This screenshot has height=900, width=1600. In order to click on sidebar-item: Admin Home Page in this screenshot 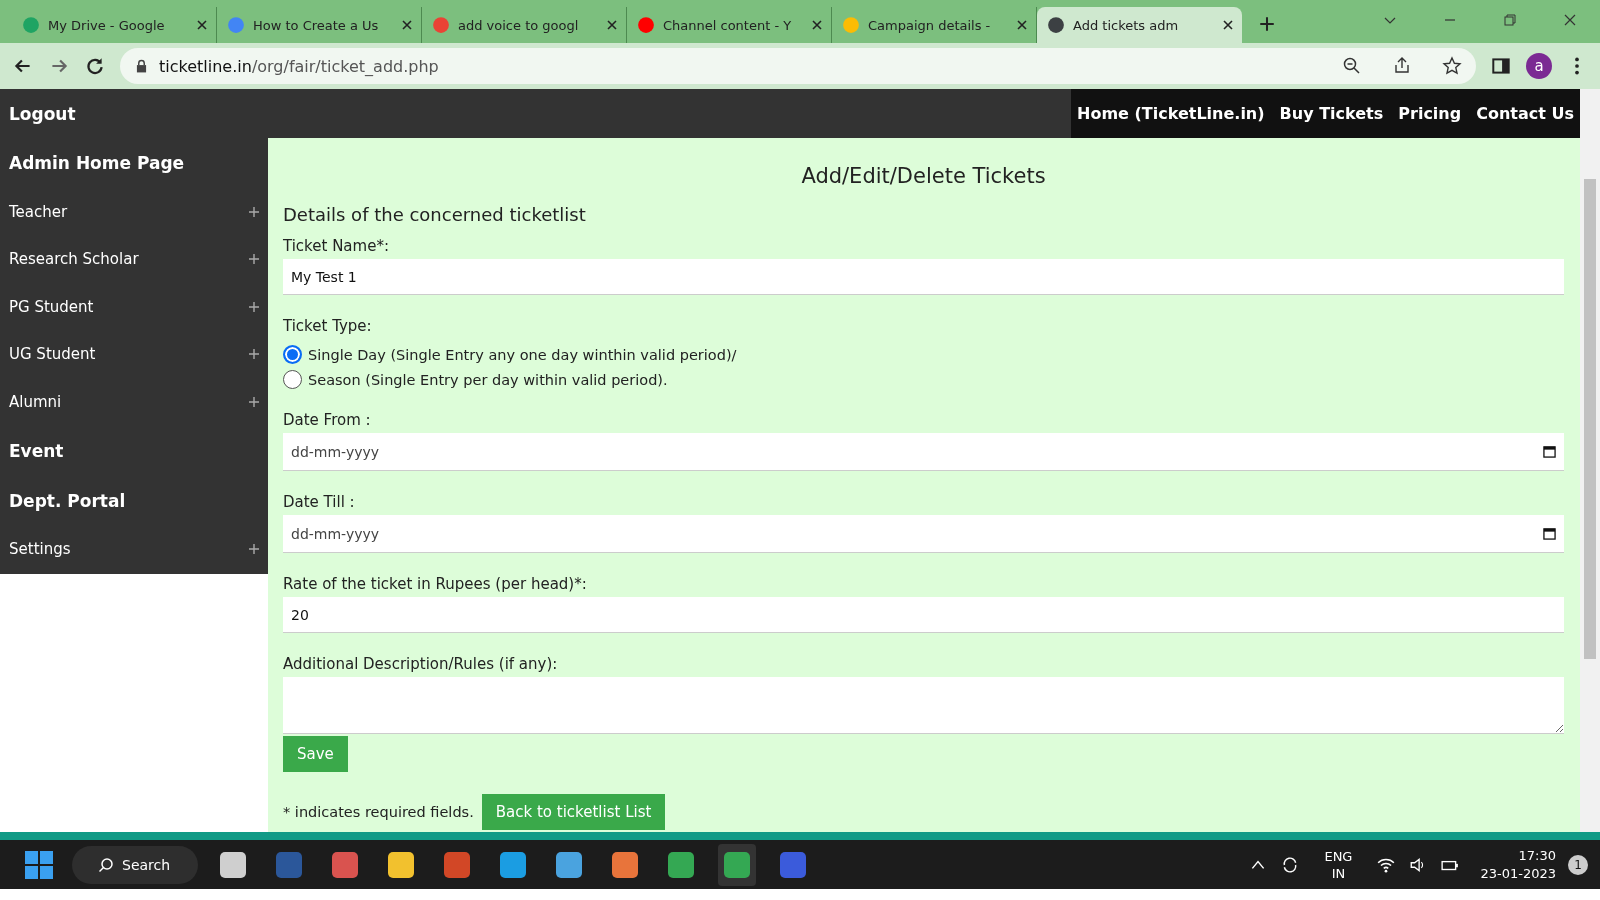, I will do `click(97, 163)`.